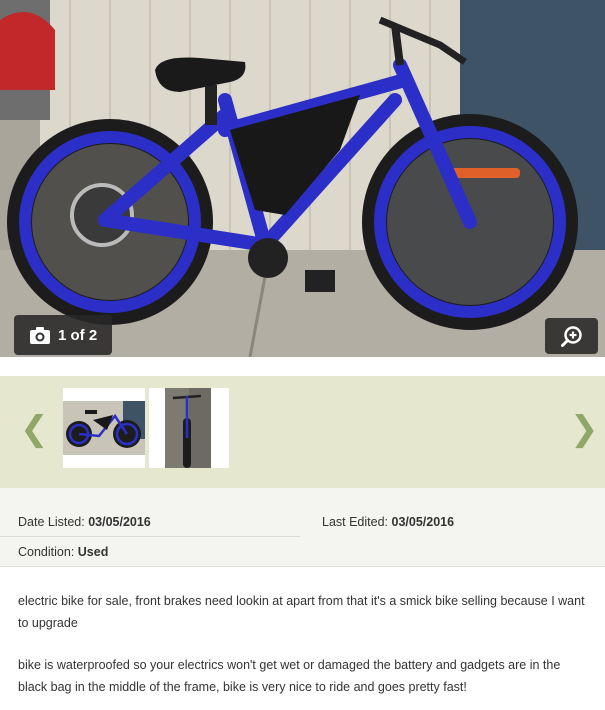 This screenshot has width=605, height=710. What do you see at coordinates (93, 552) in the screenshot?
I see `condition-value: Used` at bounding box center [93, 552].